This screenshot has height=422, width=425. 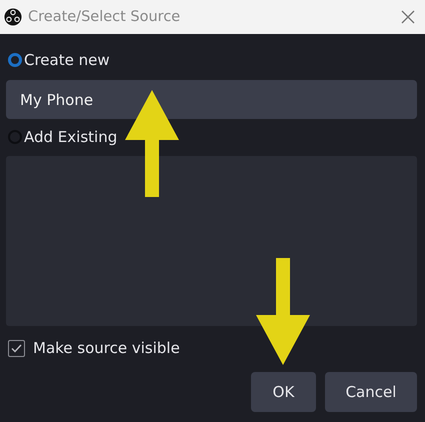 I want to click on close-icon, so click(x=408, y=17).